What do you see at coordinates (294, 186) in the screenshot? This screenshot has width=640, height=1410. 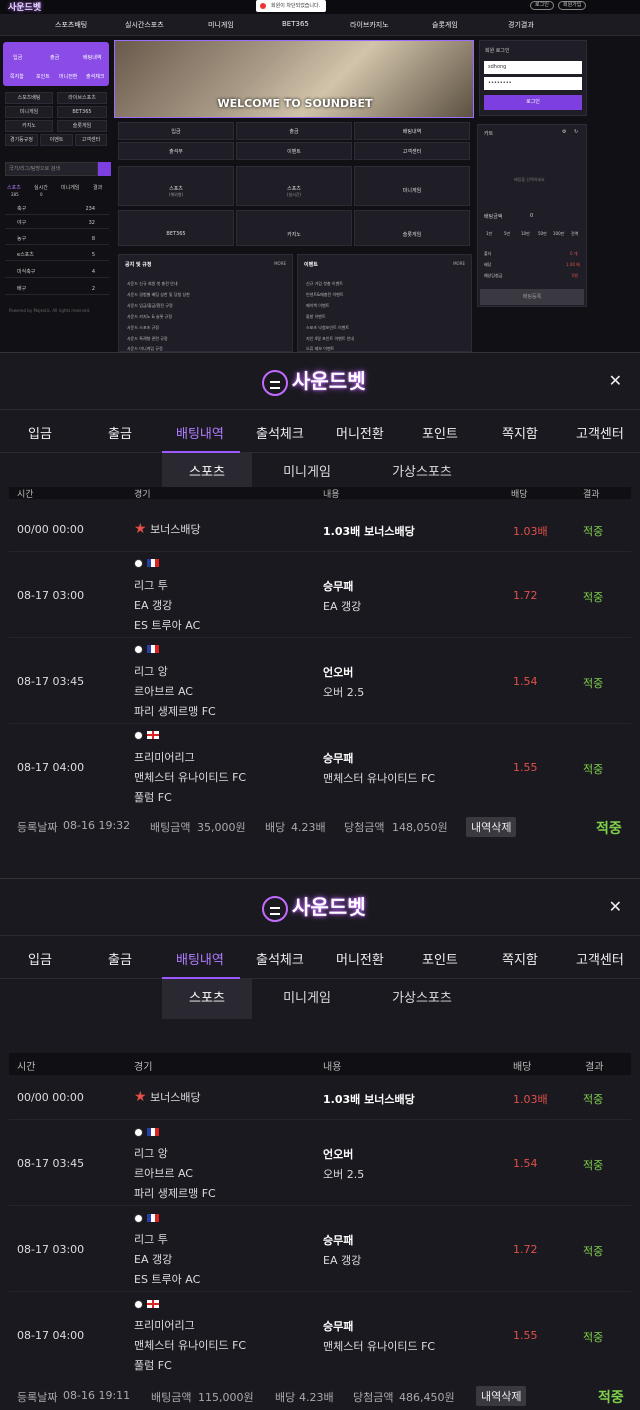 I see `game-live: 스포츠 (실시간)` at bounding box center [294, 186].